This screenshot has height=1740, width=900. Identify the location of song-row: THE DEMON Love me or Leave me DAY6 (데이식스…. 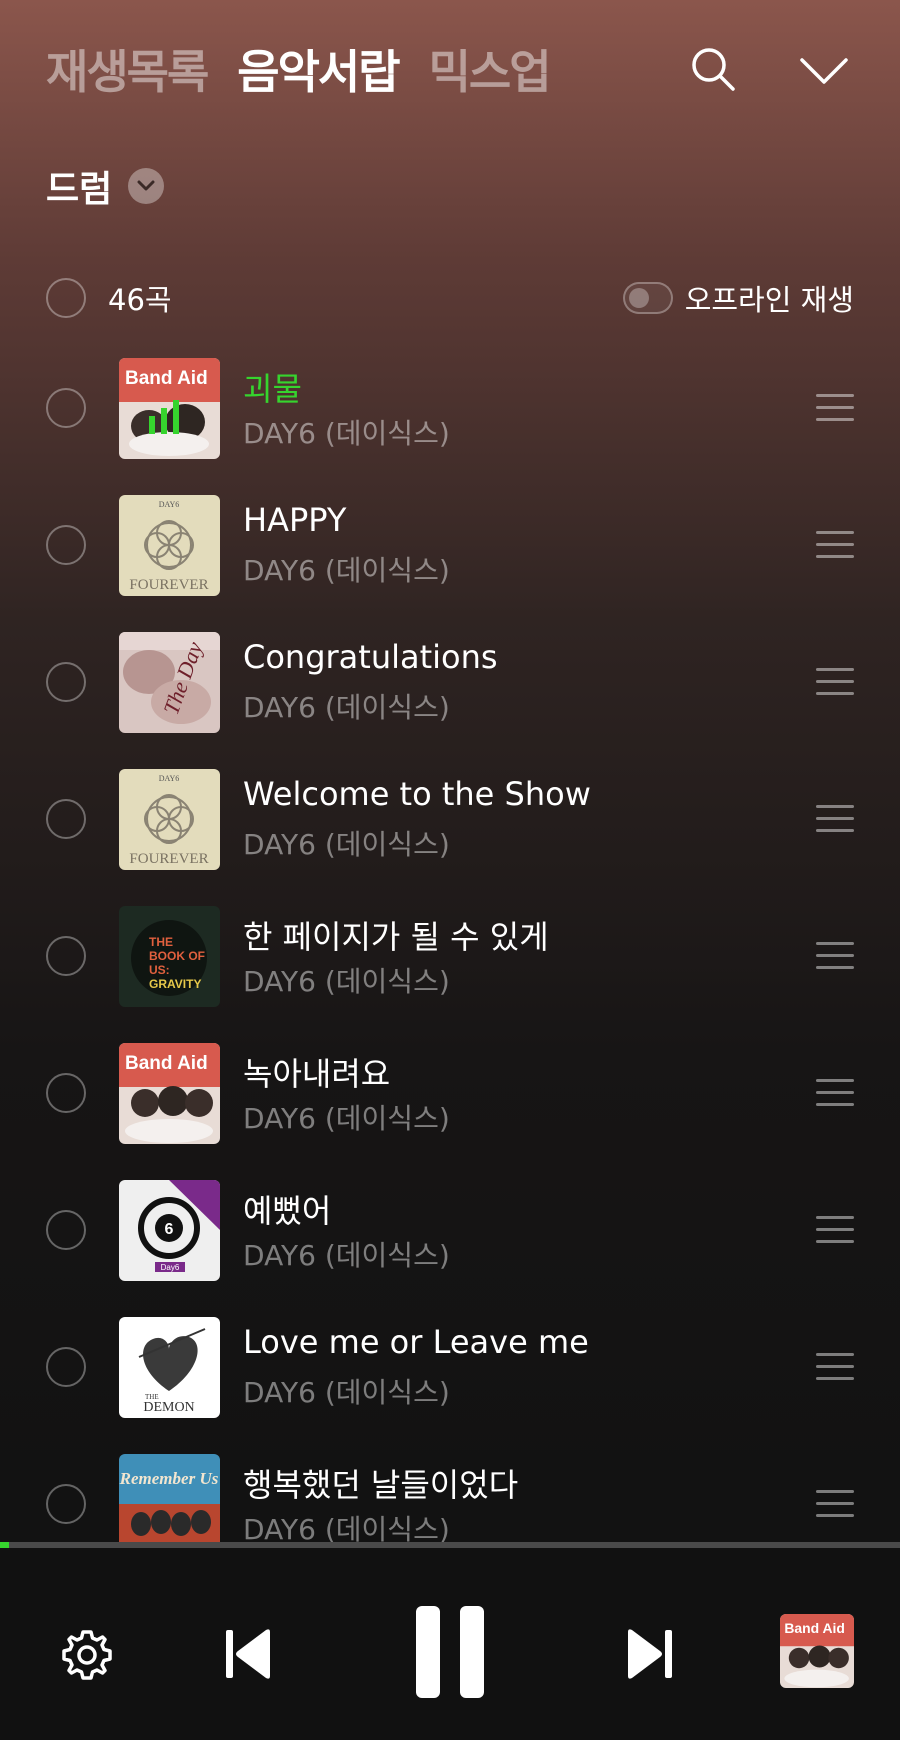
(450, 1367).